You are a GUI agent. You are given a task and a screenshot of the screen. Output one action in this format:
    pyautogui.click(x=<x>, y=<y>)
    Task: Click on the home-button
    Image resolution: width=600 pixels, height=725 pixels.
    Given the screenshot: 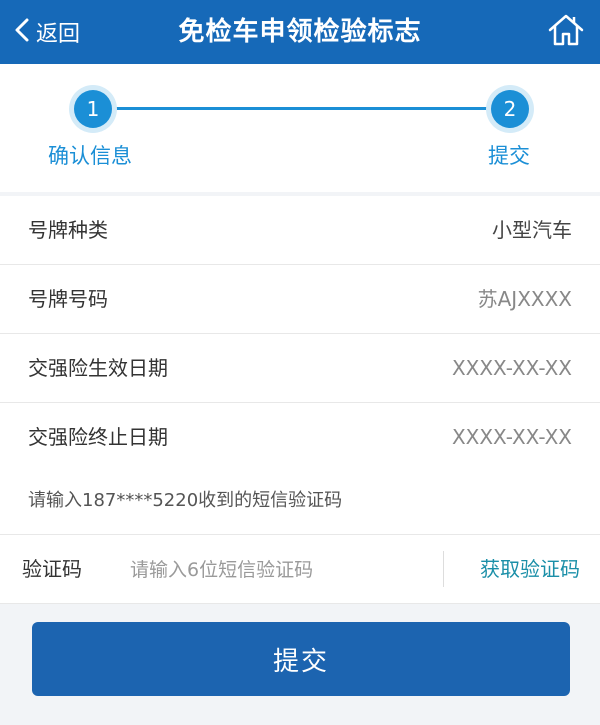 What is the action you would take?
    pyautogui.click(x=566, y=32)
    